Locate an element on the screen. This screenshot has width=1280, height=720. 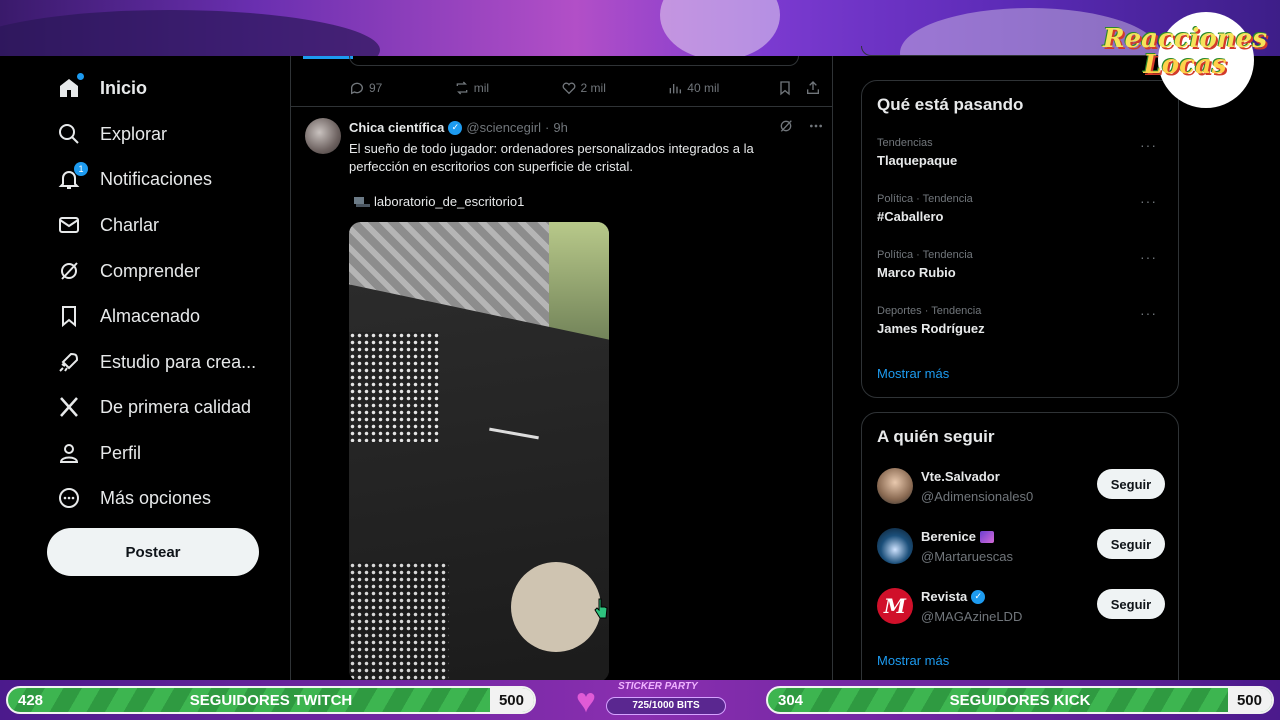
nav-item-notificaciones: 1 Notificaciones is located at coordinates (134, 179).